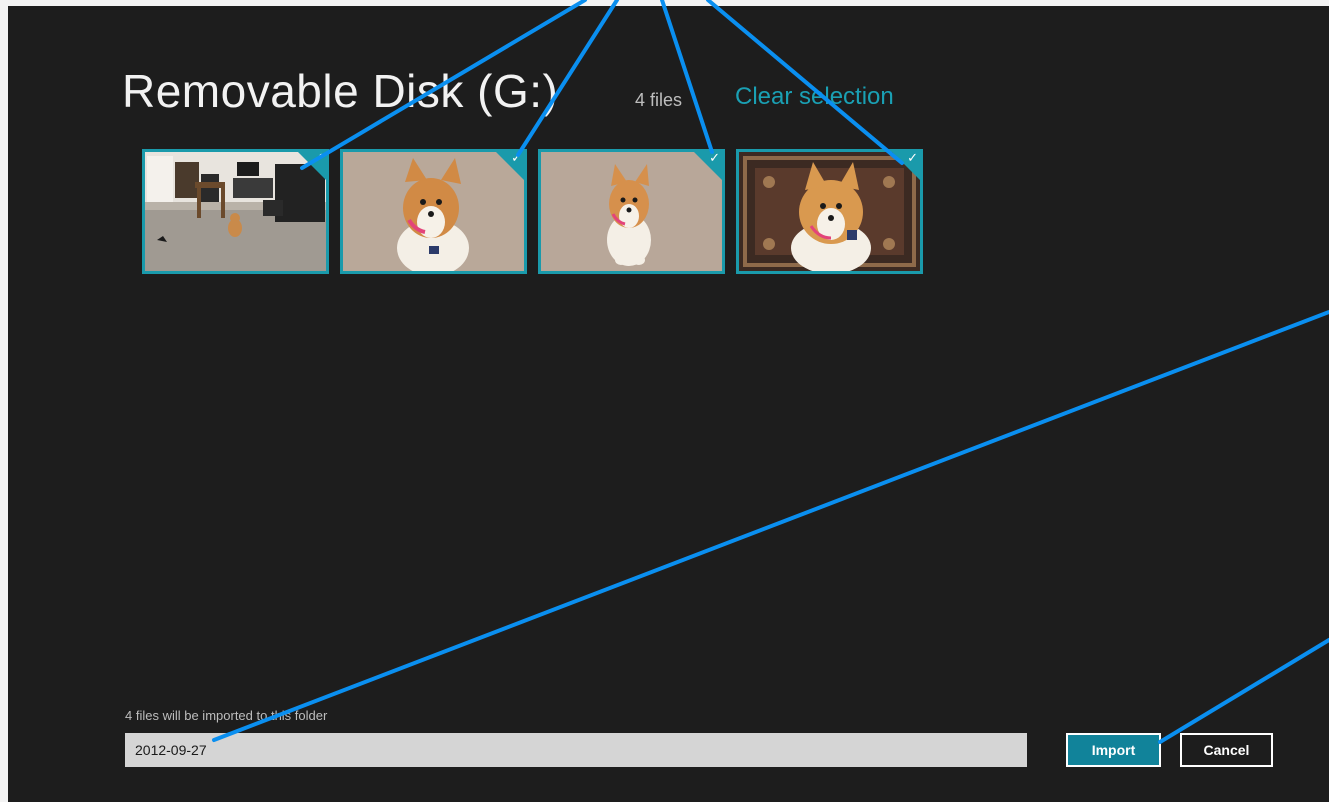  What do you see at coordinates (1226, 750) in the screenshot?
I see `cancel-button: Cancel` at bounding box center [1226, 750].